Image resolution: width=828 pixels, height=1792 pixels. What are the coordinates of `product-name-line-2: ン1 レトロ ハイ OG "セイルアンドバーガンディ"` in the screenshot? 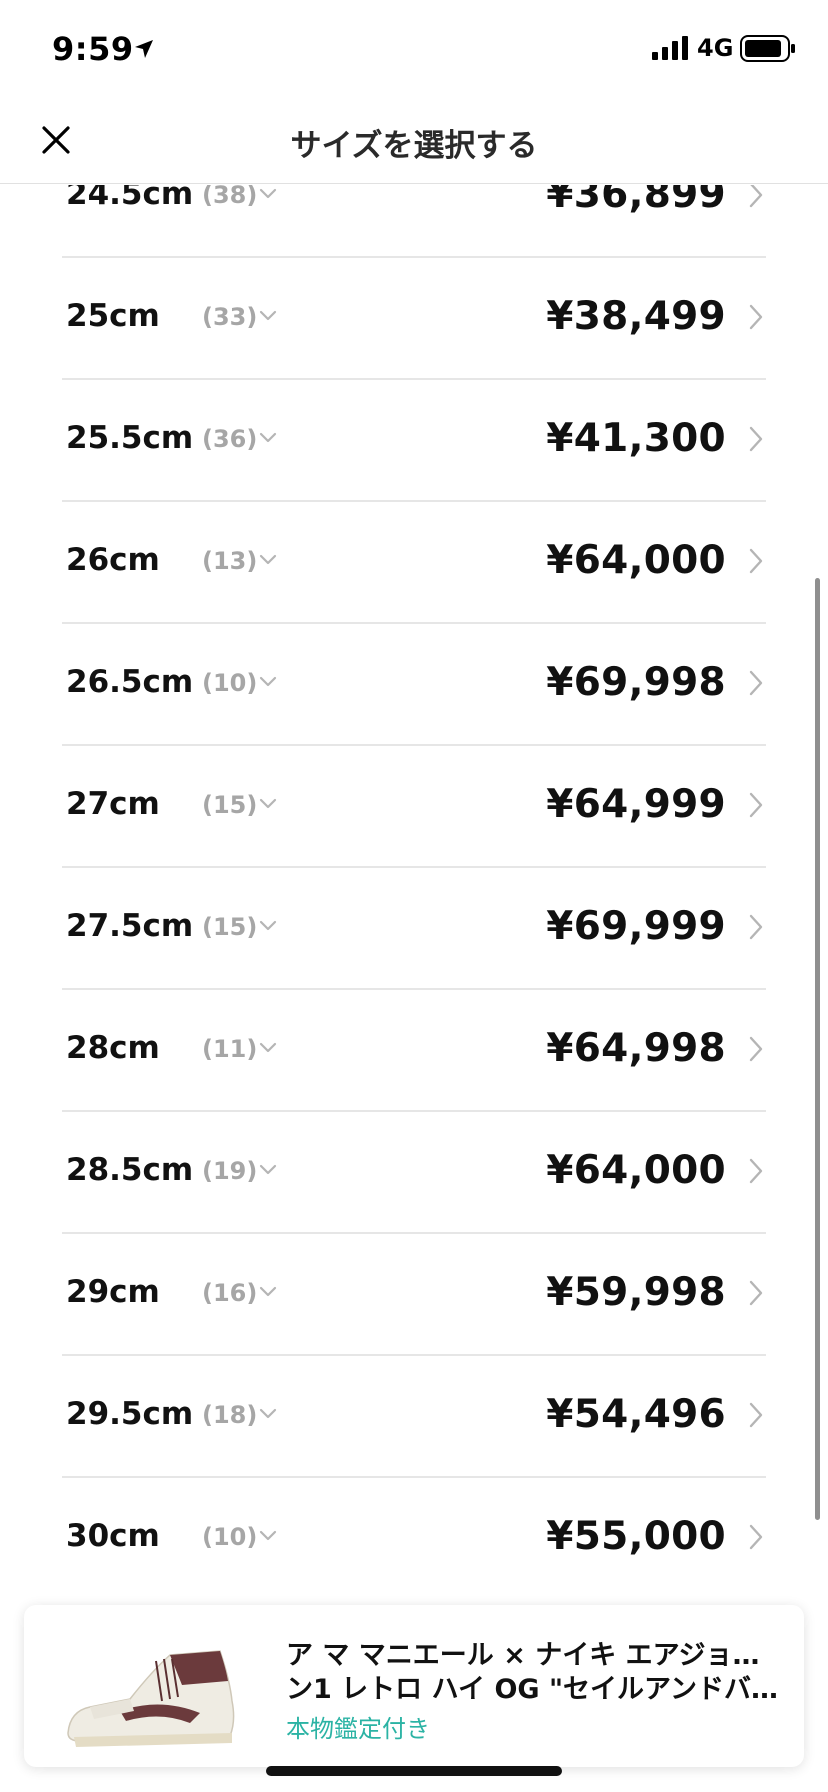 It's located at (536, 1689).